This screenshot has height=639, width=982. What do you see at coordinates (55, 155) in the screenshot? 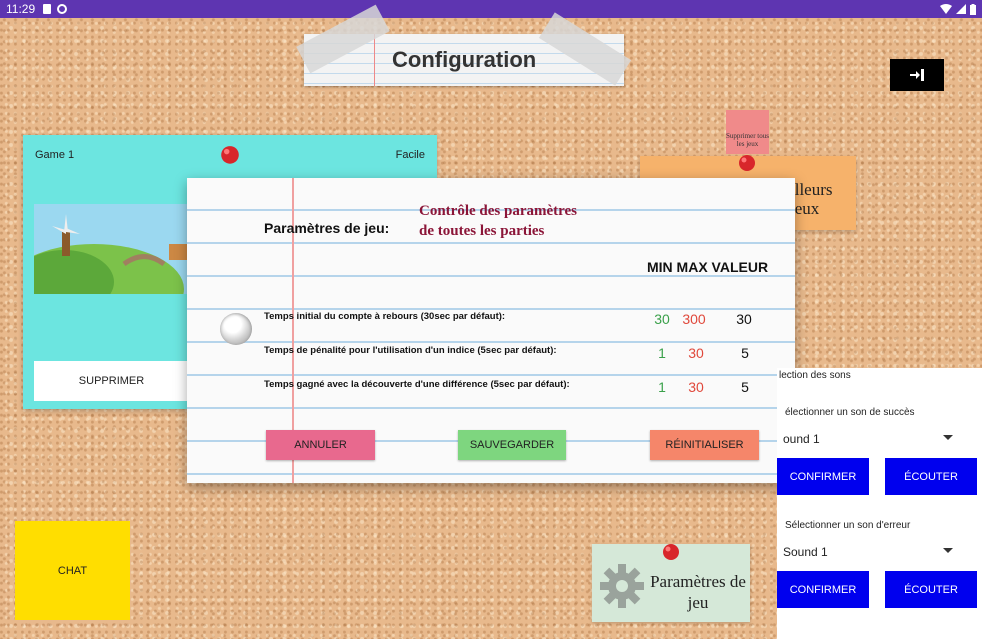
I see `game-name: Game 1` at bounding box center [55, 155].